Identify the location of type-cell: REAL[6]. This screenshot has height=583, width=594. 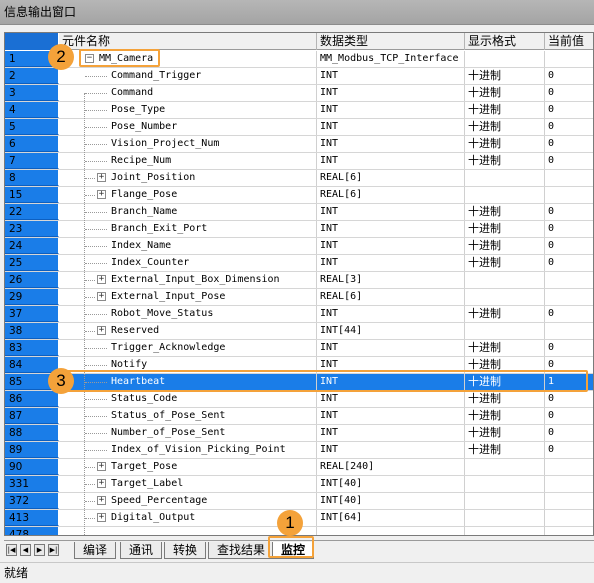
(391, 195).